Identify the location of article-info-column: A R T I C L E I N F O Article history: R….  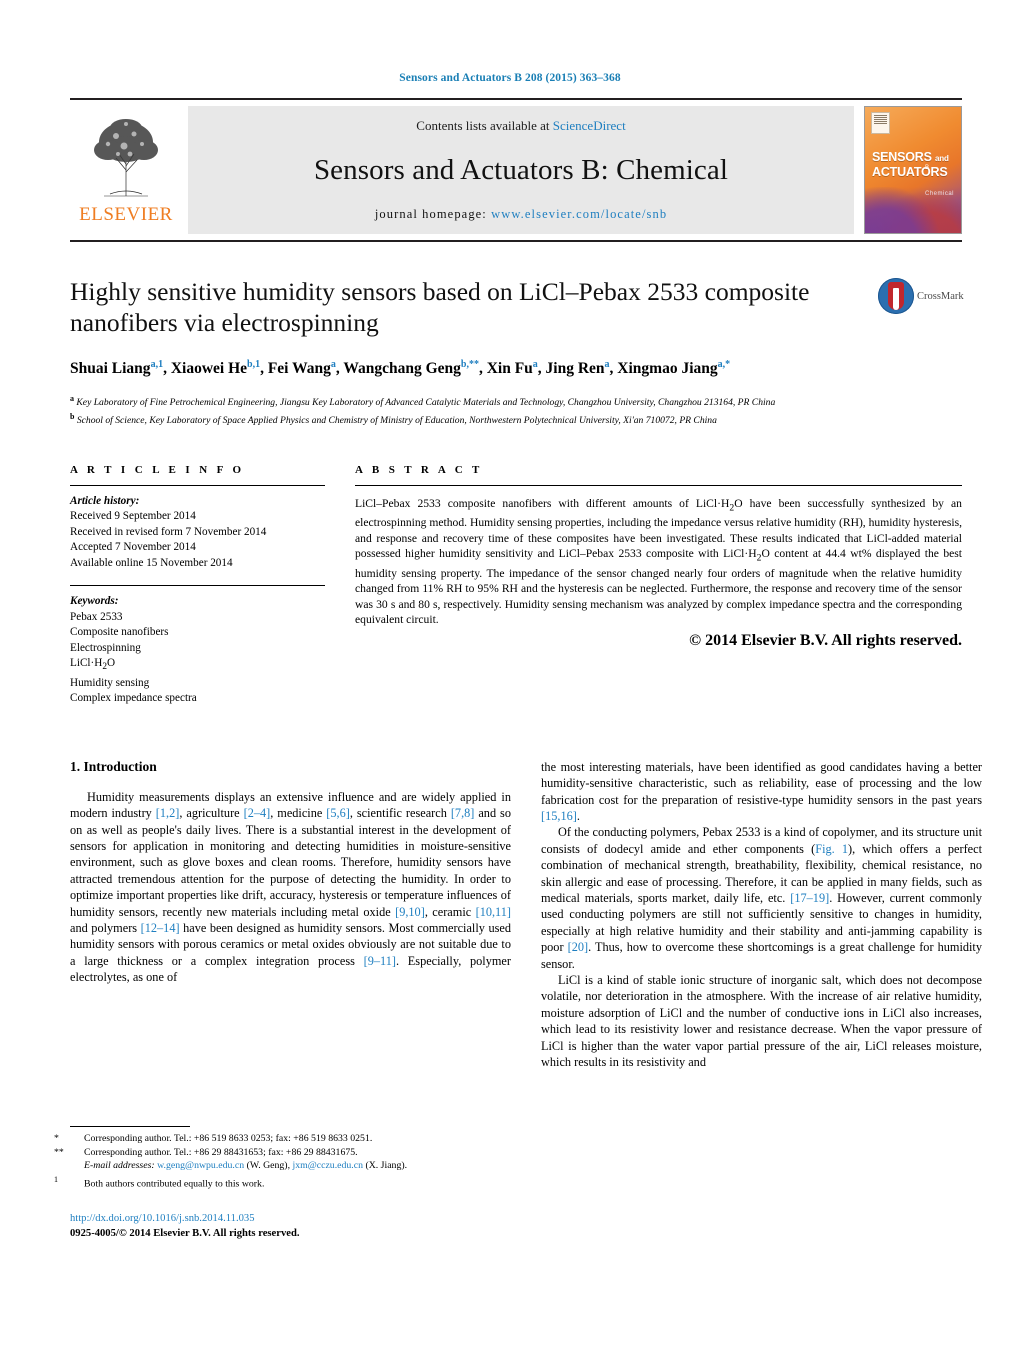
(197, 585).